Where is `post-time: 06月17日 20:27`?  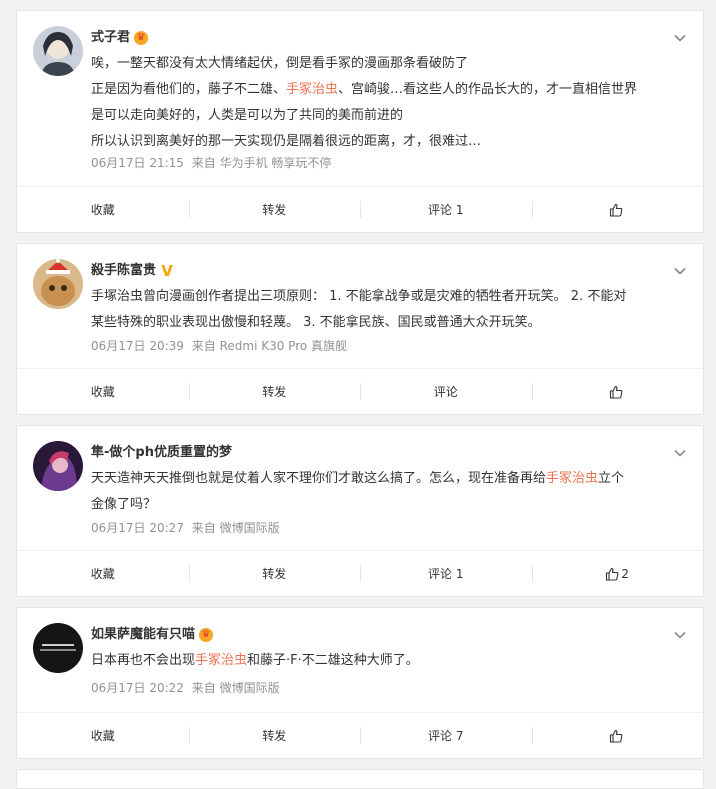
post-time: 06月17日 20:27 is located at coordinates (137, 528).